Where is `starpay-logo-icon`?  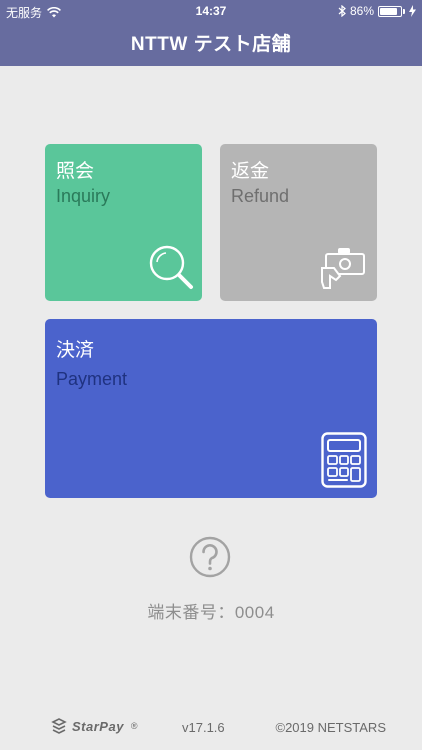 starpay-logo-icon is located at coordinates (59, 726).